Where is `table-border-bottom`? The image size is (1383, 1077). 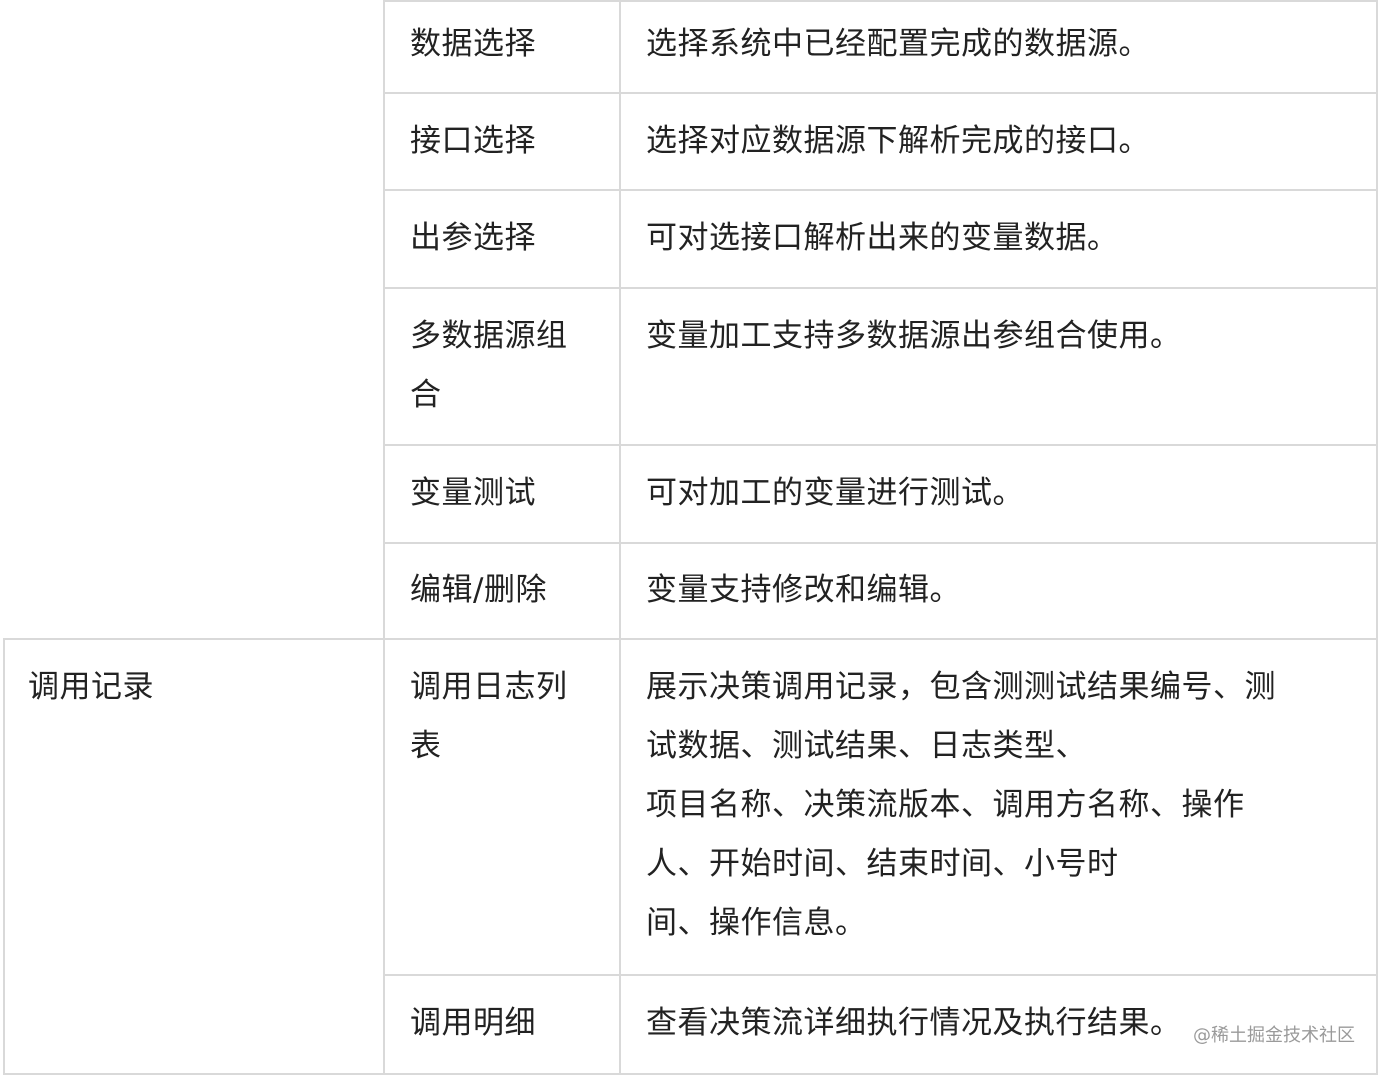
table-border-bottom is located at coordinates (690, 1074).